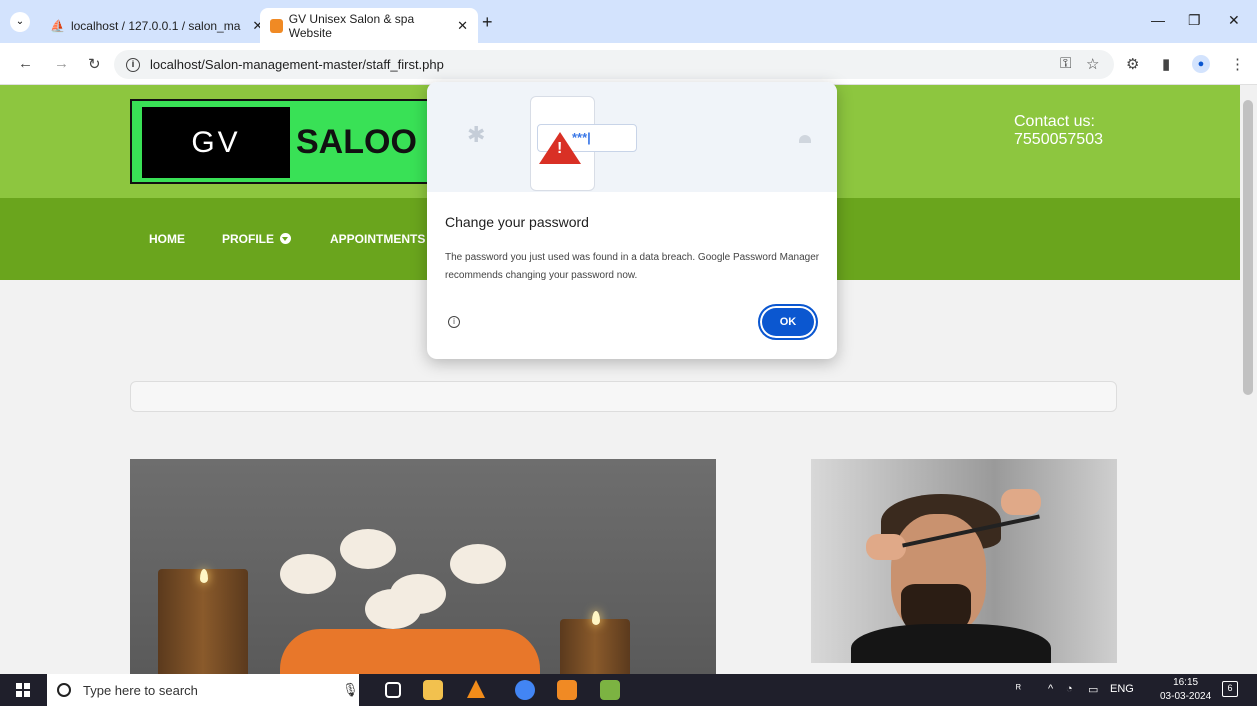 Image resolution: width=1257 pixels, height=706 pixels. I want to click on candle-right, so click(595, 646).